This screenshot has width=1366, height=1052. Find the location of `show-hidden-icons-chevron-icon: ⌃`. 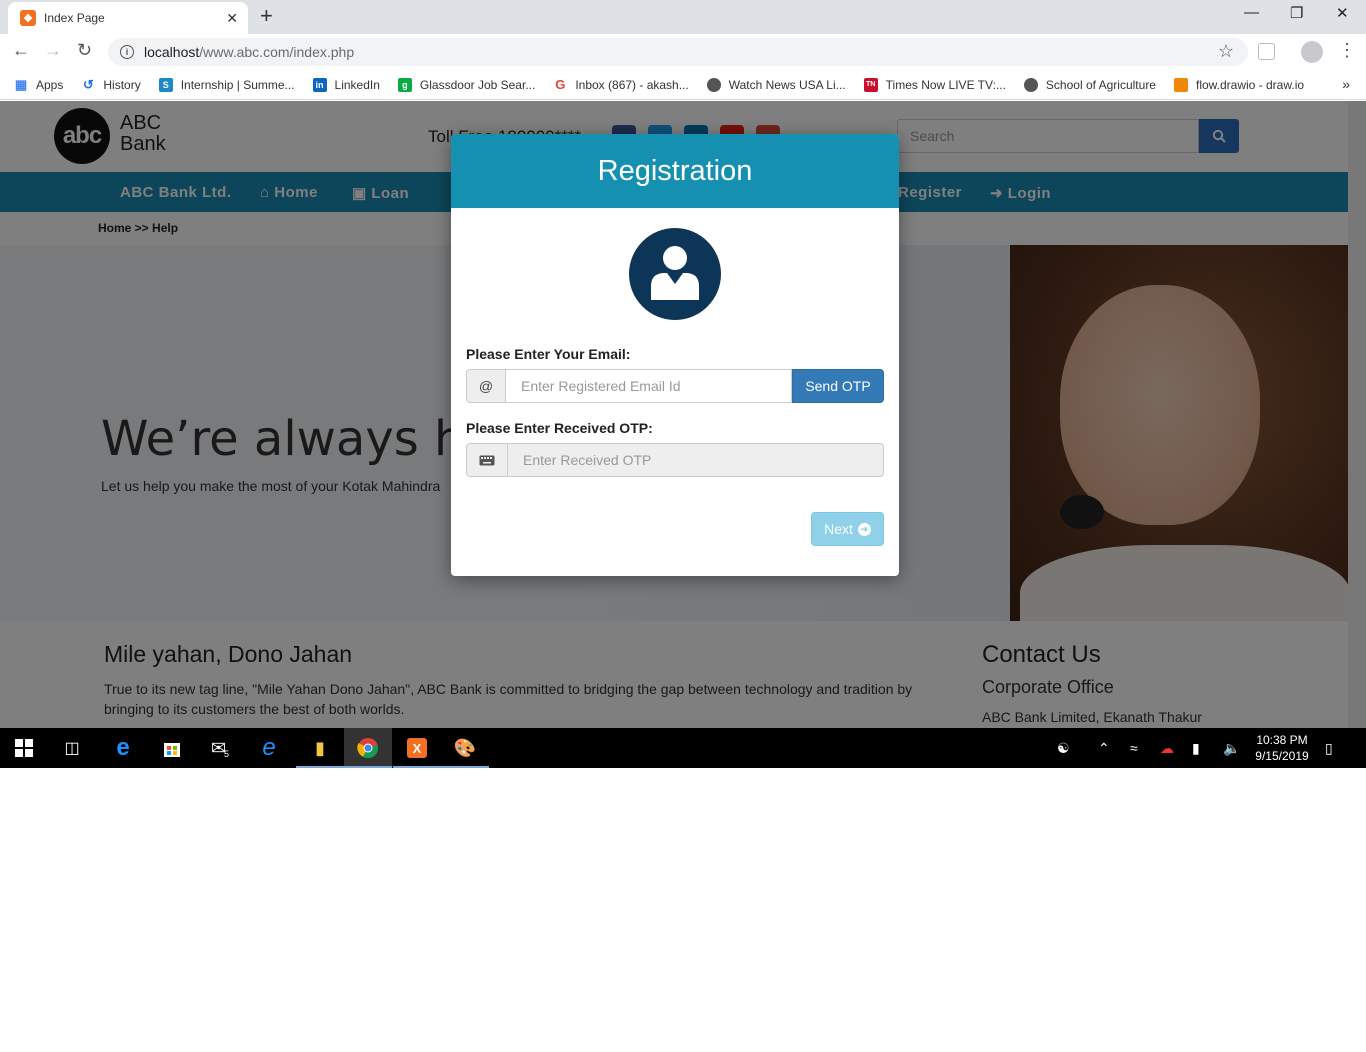

show-hidden-icons-chevron-icon: ⌃ is located at coordinates (1104, 748).